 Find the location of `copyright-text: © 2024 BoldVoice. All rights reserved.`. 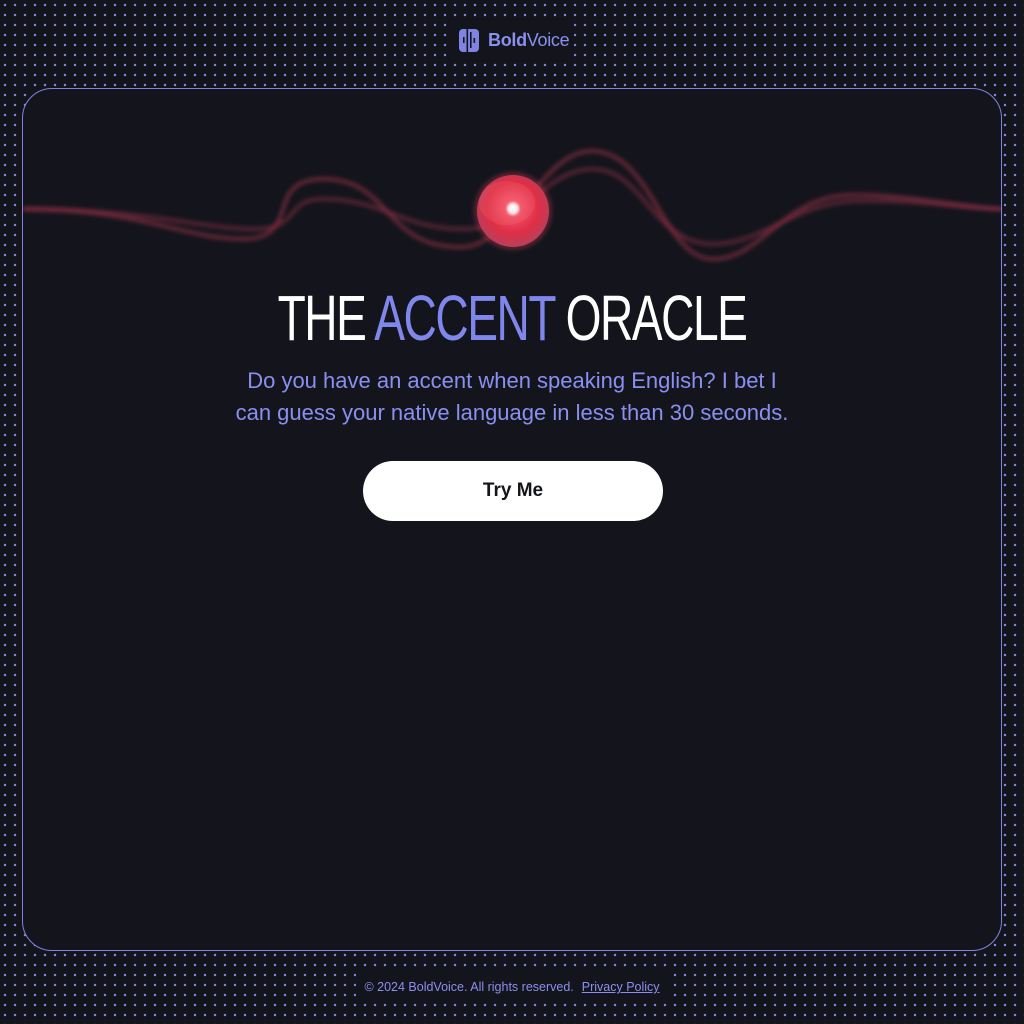

copyright-text: © 2024 BoldVoice. All rights reserved. is located at coordinates (469, 987).